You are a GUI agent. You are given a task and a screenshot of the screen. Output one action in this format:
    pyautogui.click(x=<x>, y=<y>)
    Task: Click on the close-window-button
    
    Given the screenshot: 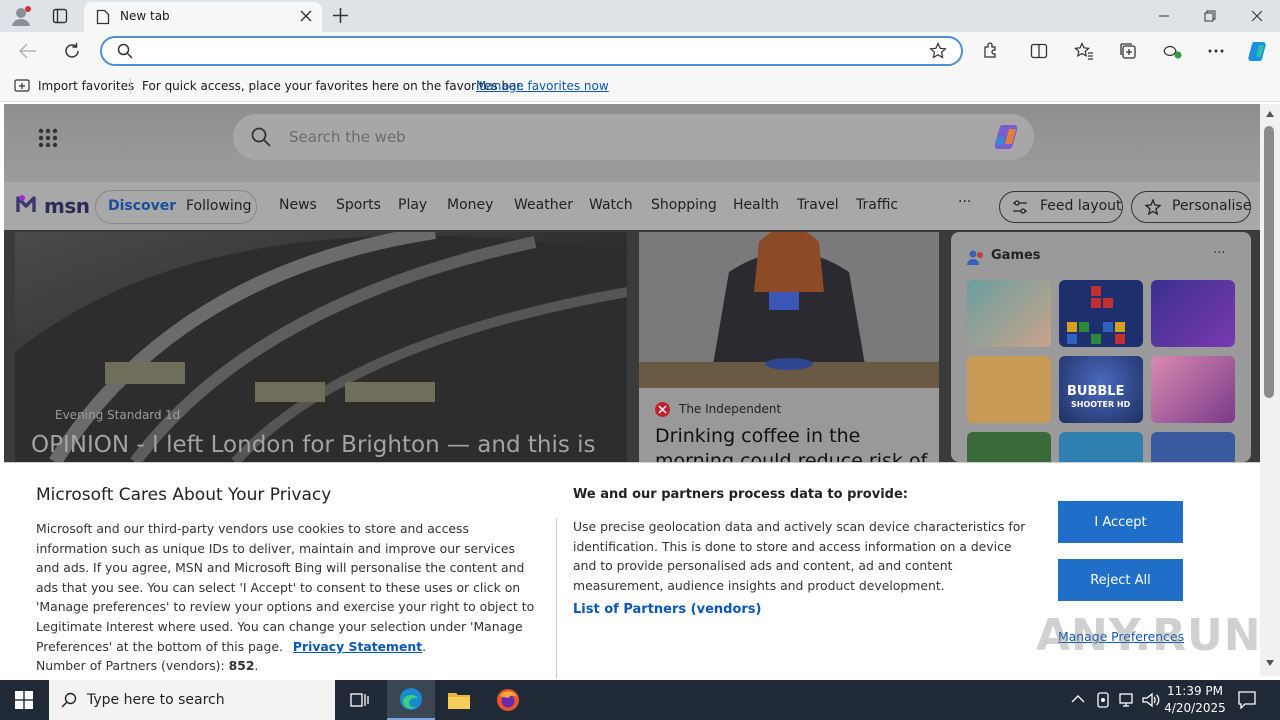 What is the action you would take?
    pyautogui.click(x=1257, y=16)
    